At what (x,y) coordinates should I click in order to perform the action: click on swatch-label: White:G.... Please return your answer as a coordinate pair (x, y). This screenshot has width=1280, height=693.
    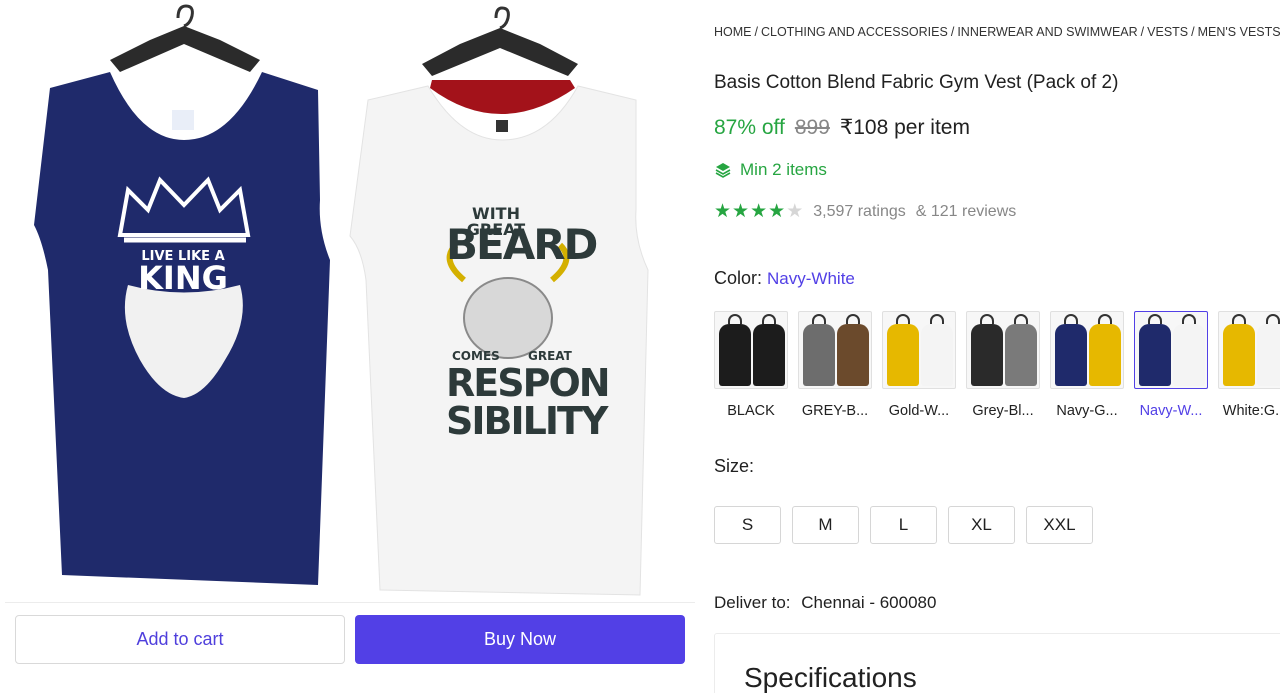
    Looking at the image, I should click on (1251, 411).